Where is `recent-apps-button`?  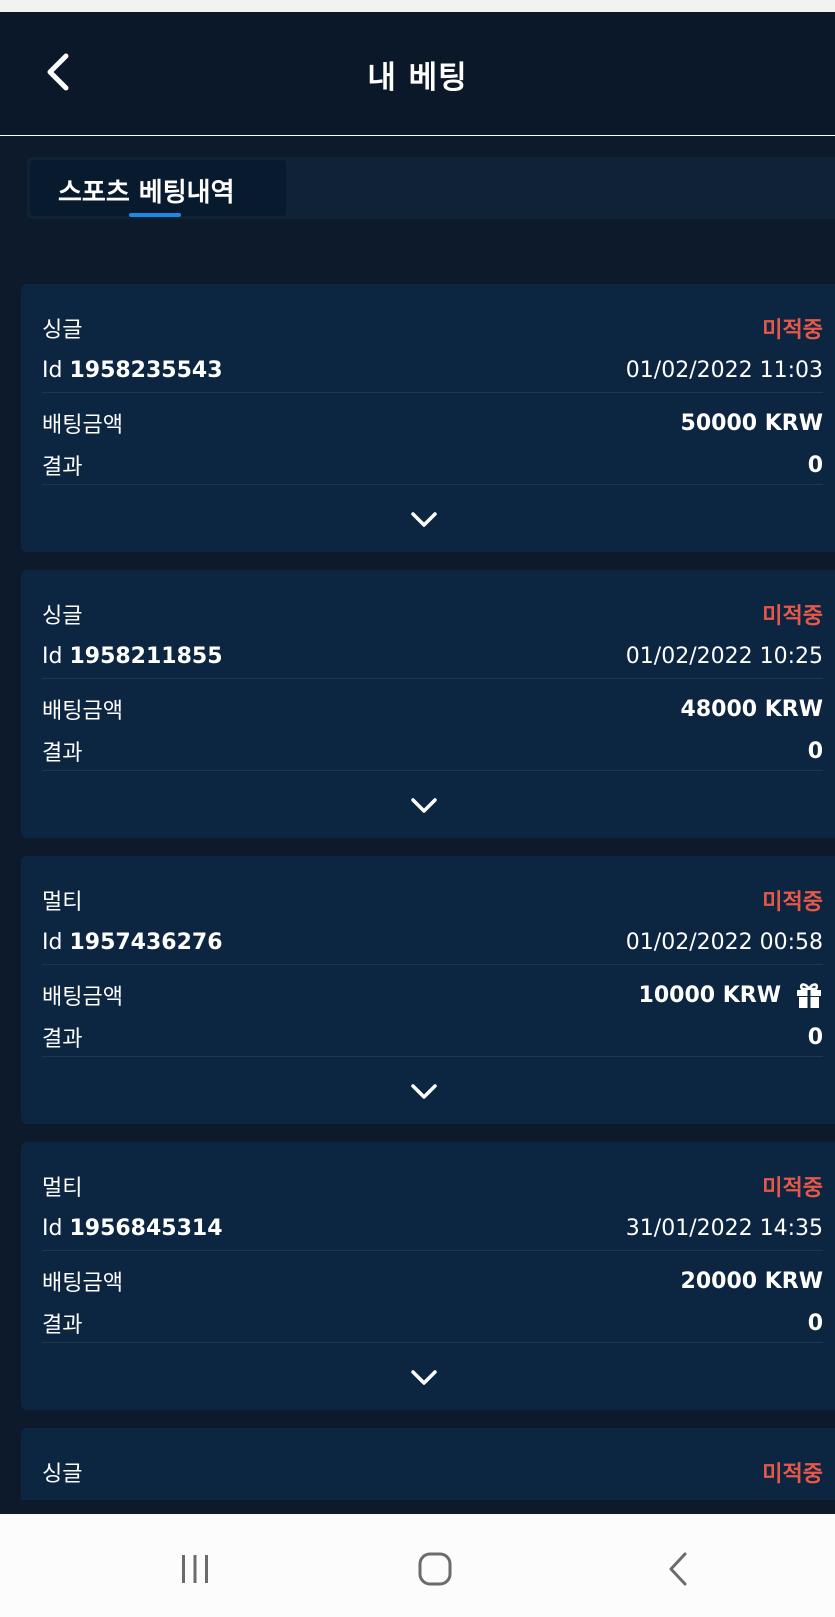 recent-apps-button is located at coordinates (195, 1569).